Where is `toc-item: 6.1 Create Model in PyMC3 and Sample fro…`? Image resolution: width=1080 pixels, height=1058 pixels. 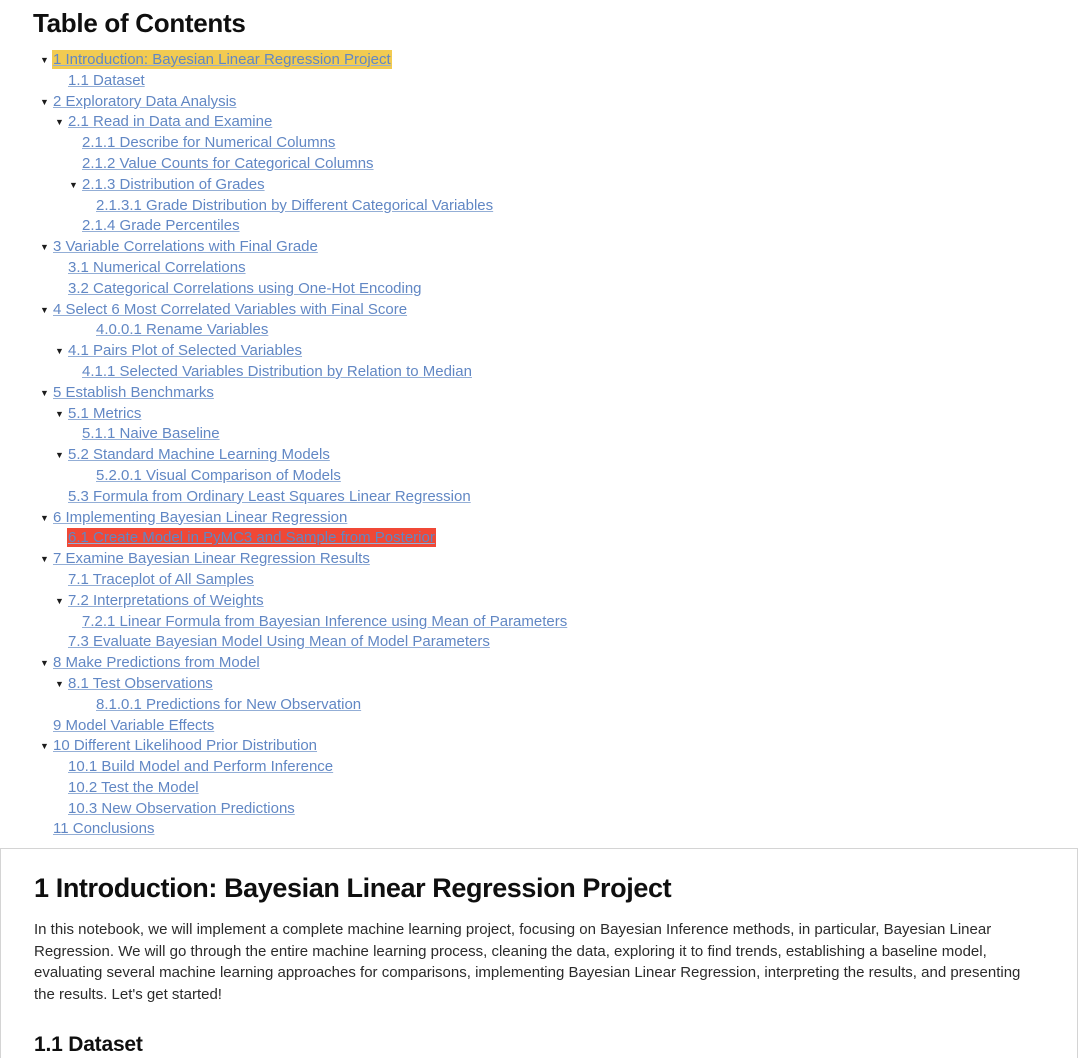
toc-item: 6.1 Create Model in PyMC3 and Sample fro… is located at coordinates (540, 538).